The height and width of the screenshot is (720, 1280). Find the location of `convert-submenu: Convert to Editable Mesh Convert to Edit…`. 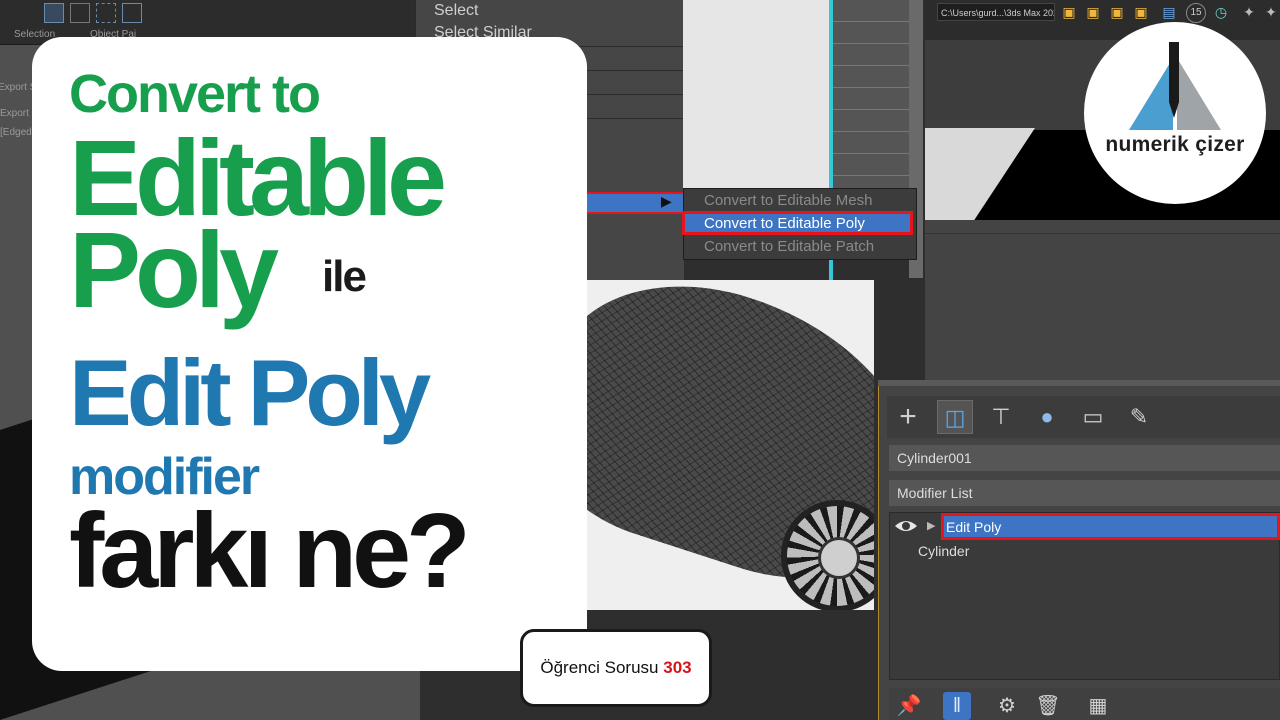

convert-submenu: Convert to Editable Mesh Convert to Edit… is located at coordinates (799, 224).